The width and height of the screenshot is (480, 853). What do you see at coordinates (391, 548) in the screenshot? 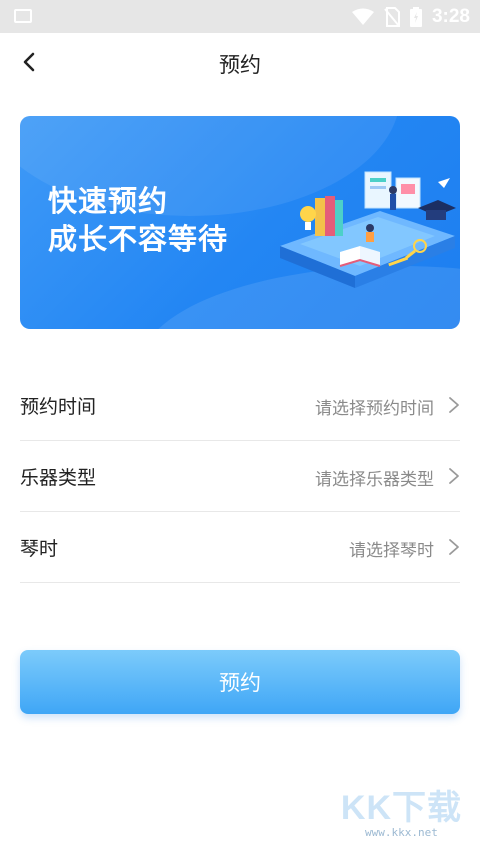
I see `practice-hours-picker: 请选择琴时` at bounding box center [391, 548].